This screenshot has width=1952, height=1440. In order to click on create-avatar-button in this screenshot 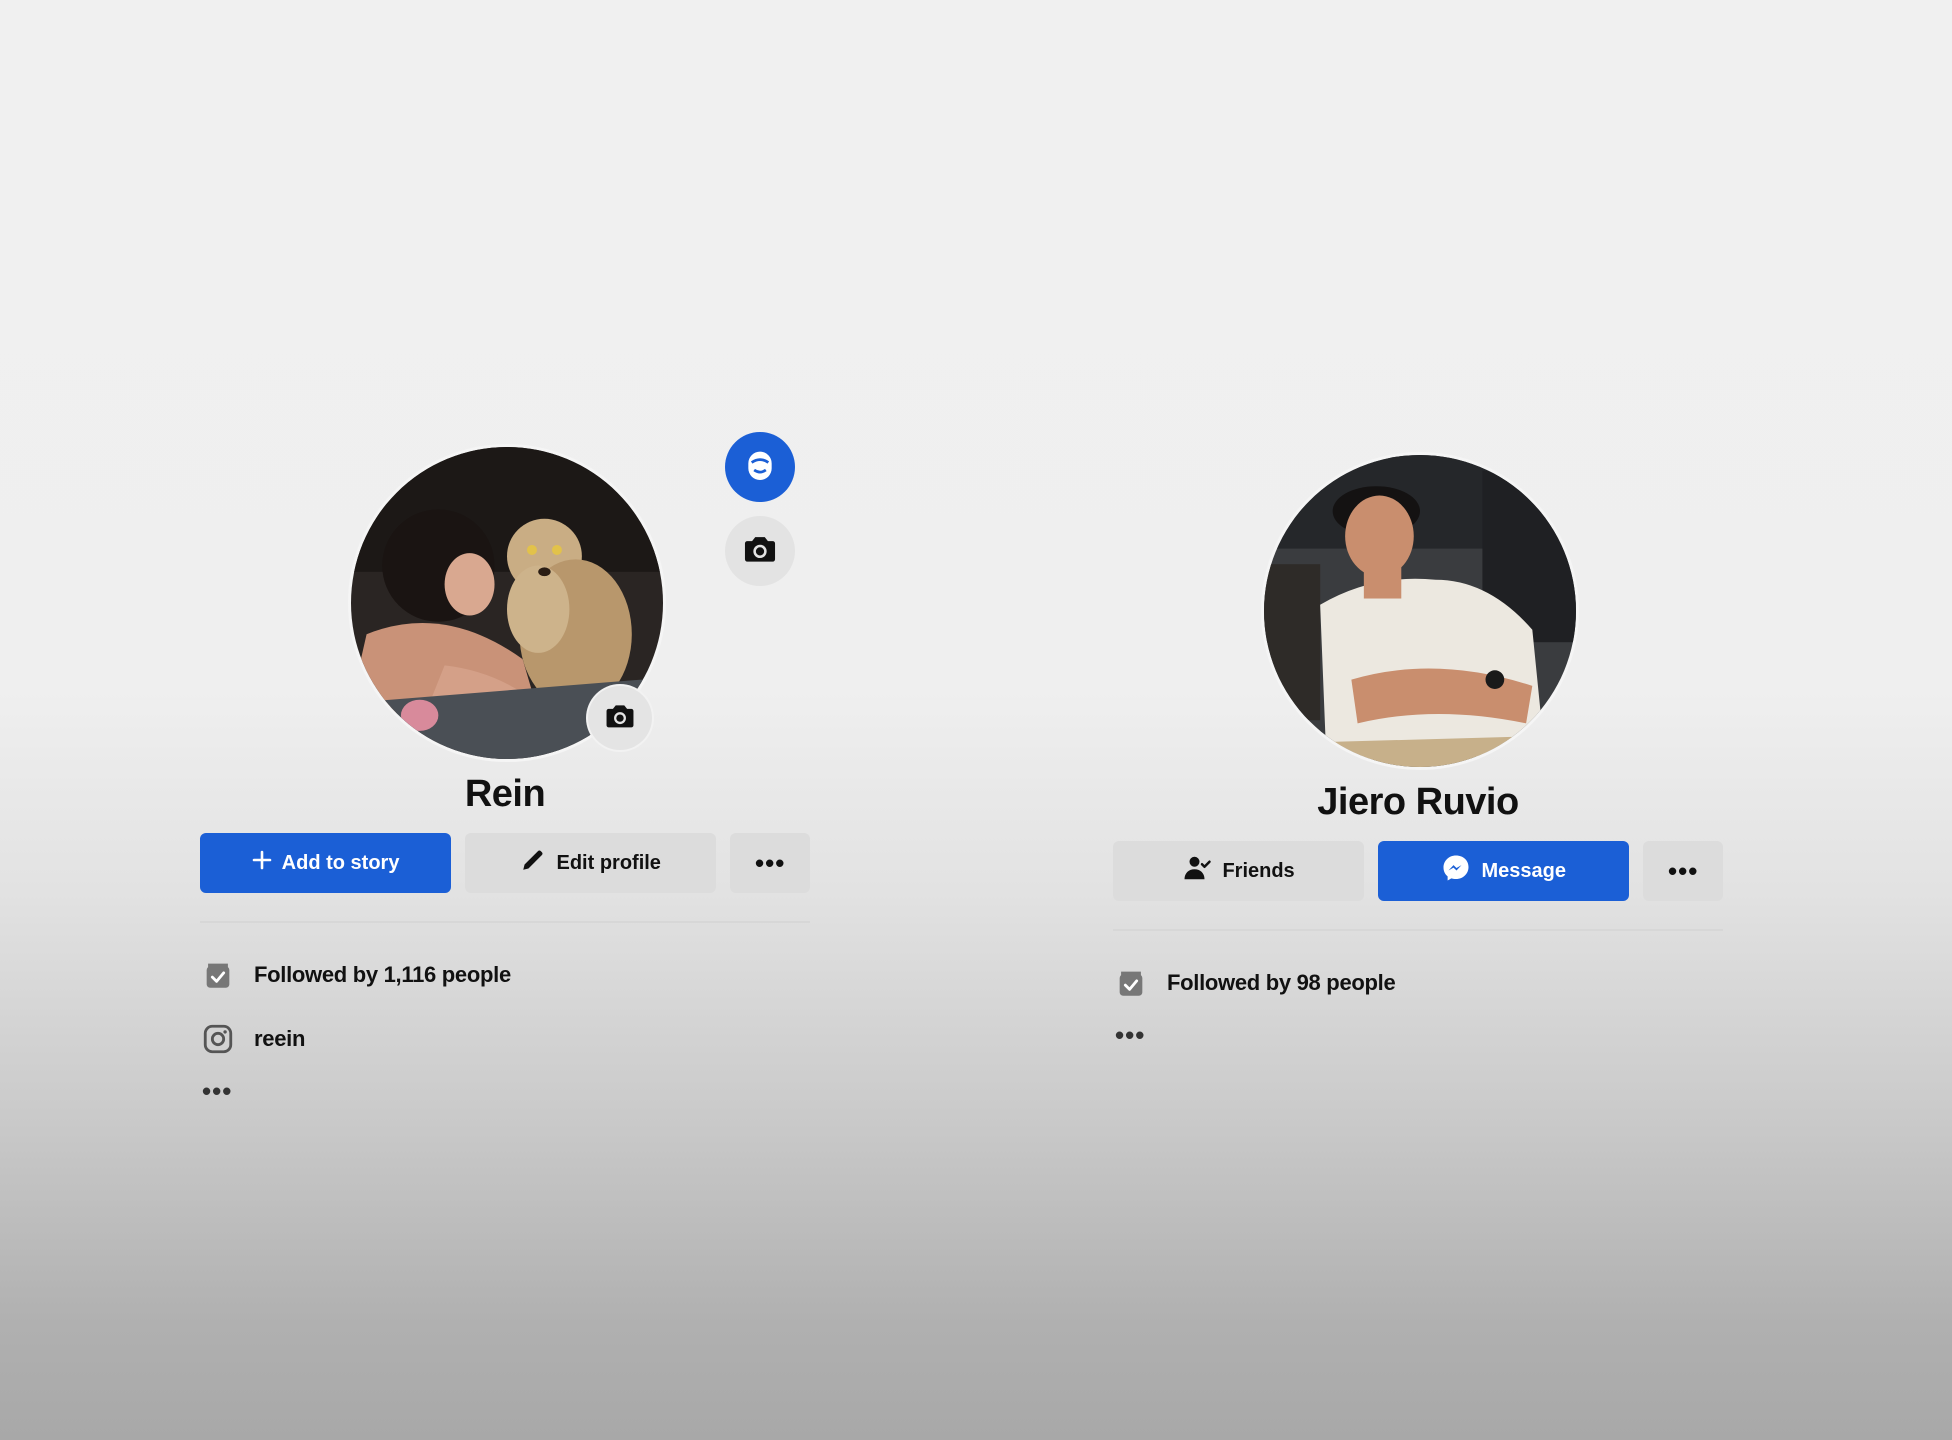, I will do `click(760, 467)`.